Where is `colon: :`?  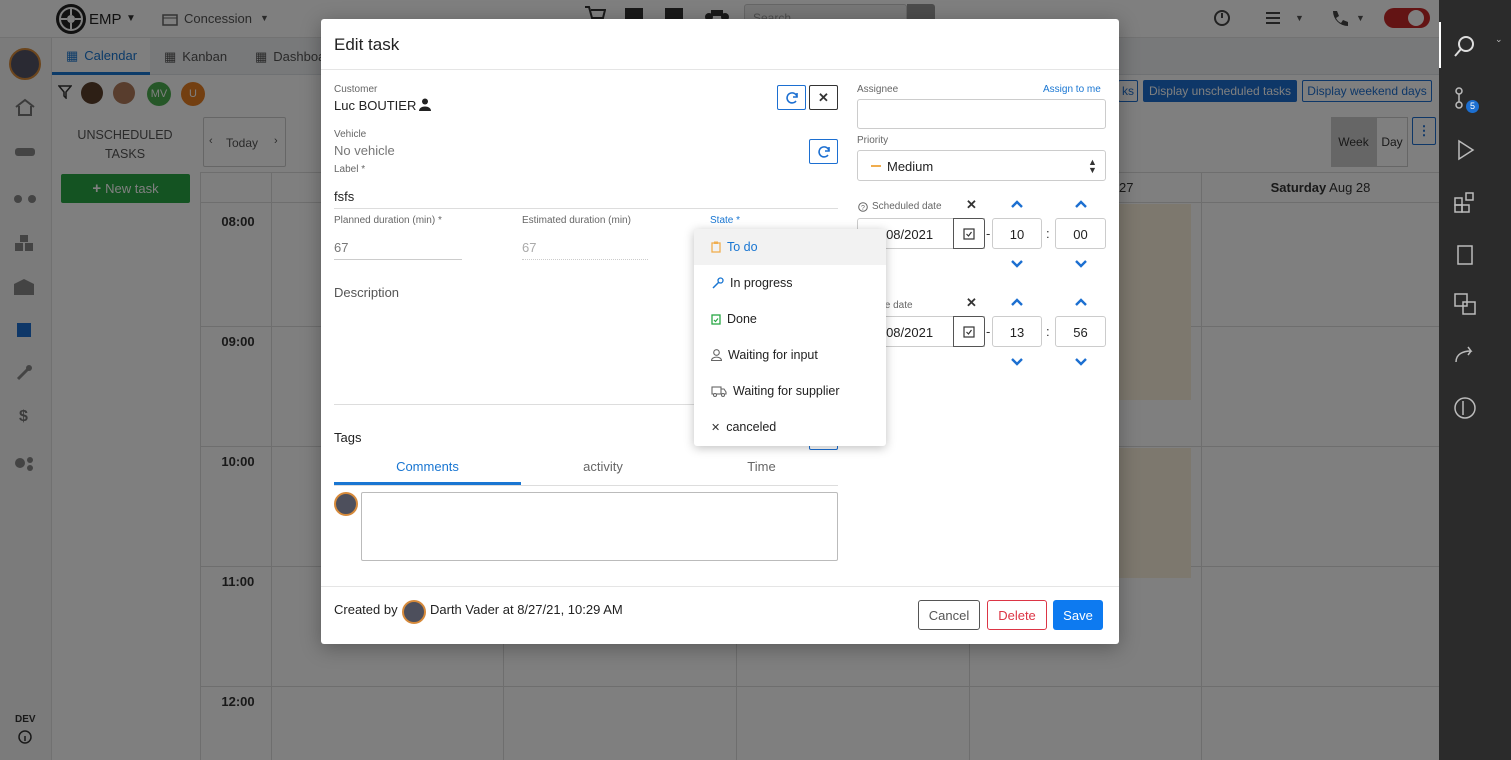 colon: : is located at coordinates (1048, 233).